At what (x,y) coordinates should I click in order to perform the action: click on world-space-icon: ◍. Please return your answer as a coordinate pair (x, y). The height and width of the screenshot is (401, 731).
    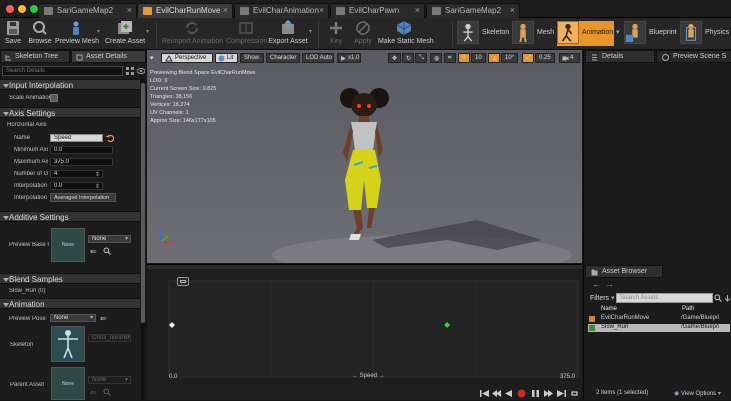
    Looking at the image, I should click on (436, 58).